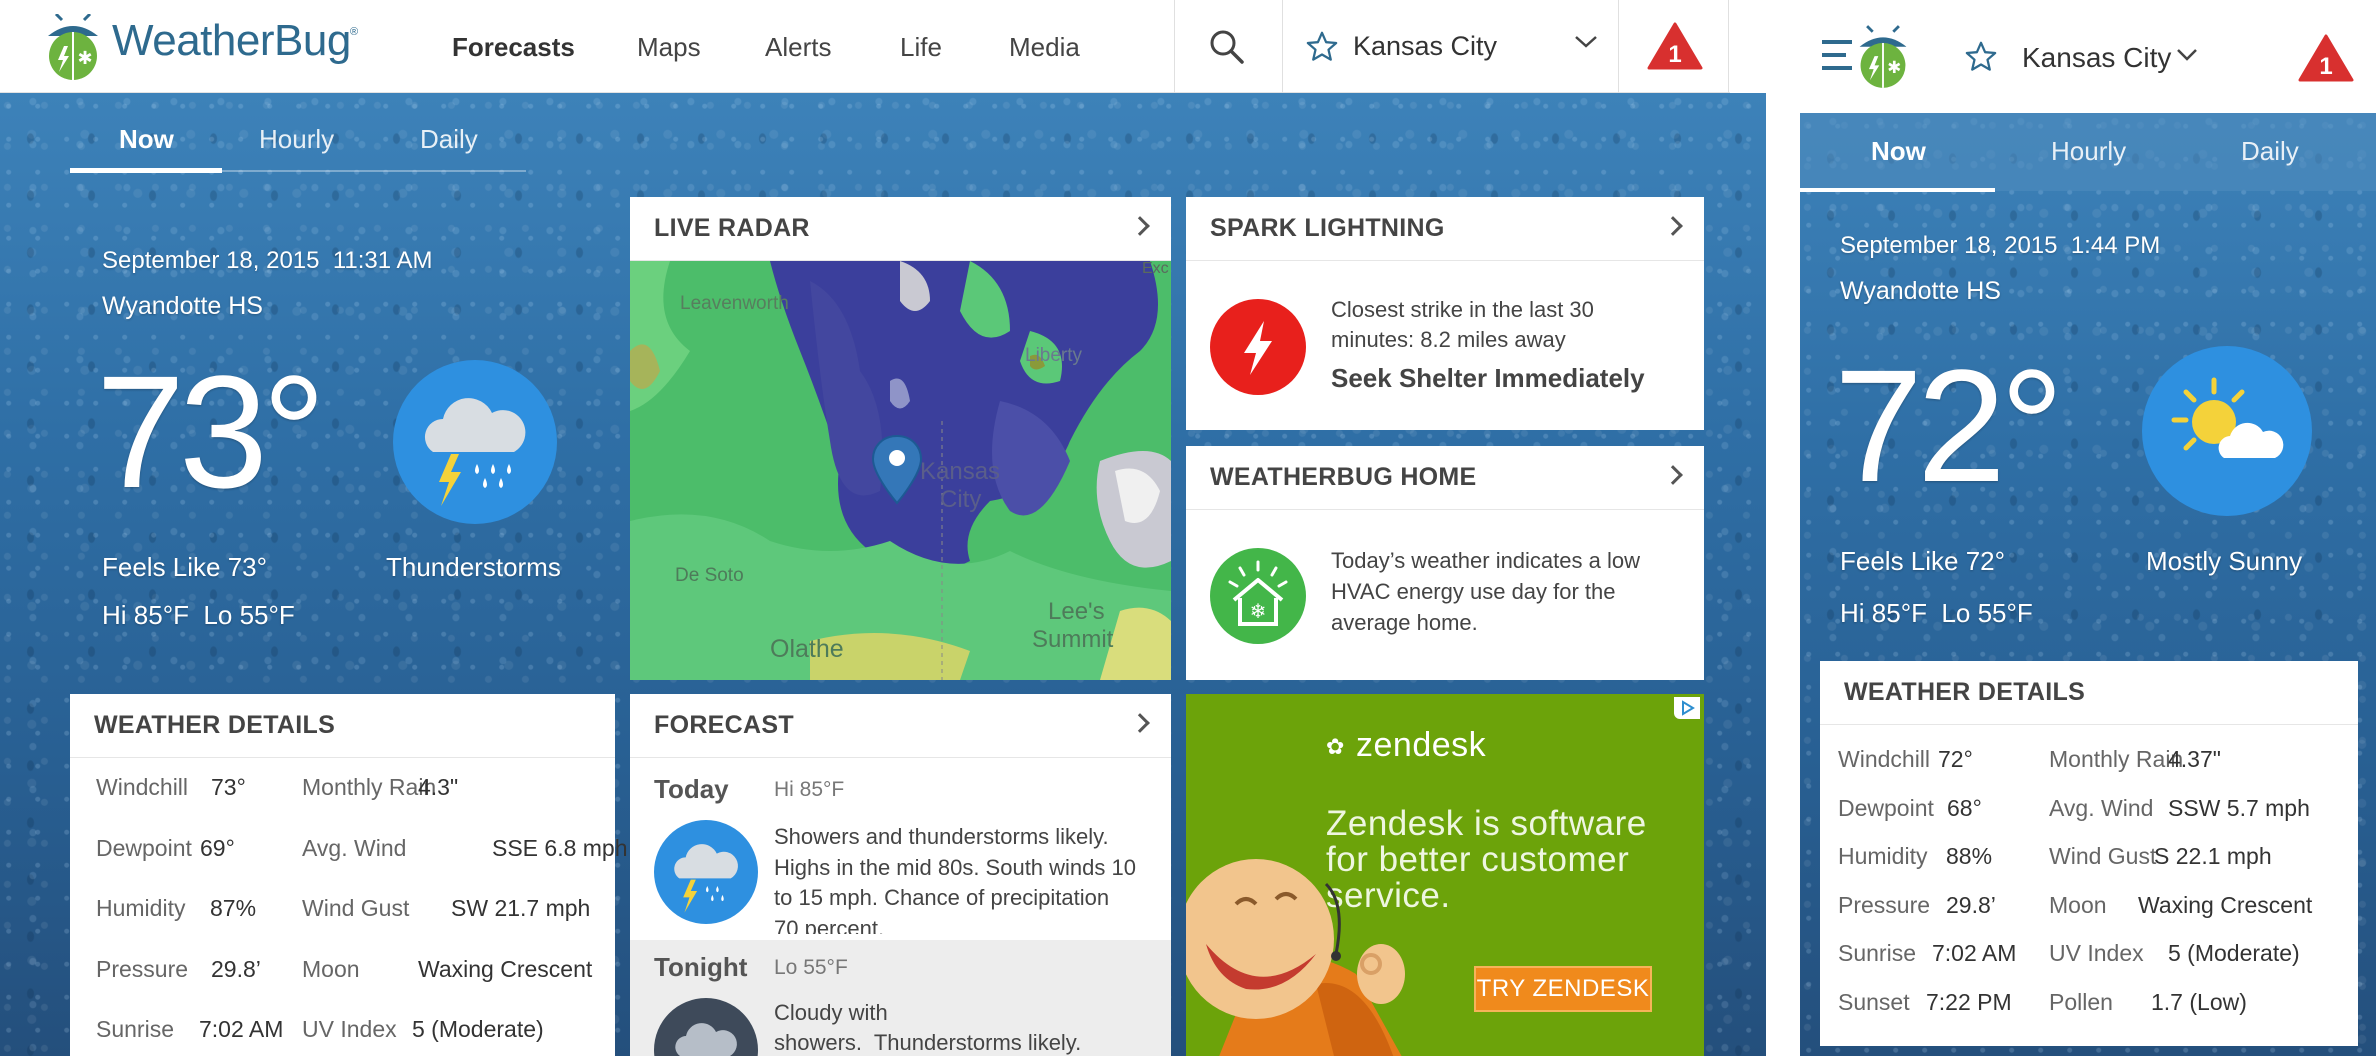  I want to click on weather-details-header: WEATHER DETAILS, so click(342, 726).